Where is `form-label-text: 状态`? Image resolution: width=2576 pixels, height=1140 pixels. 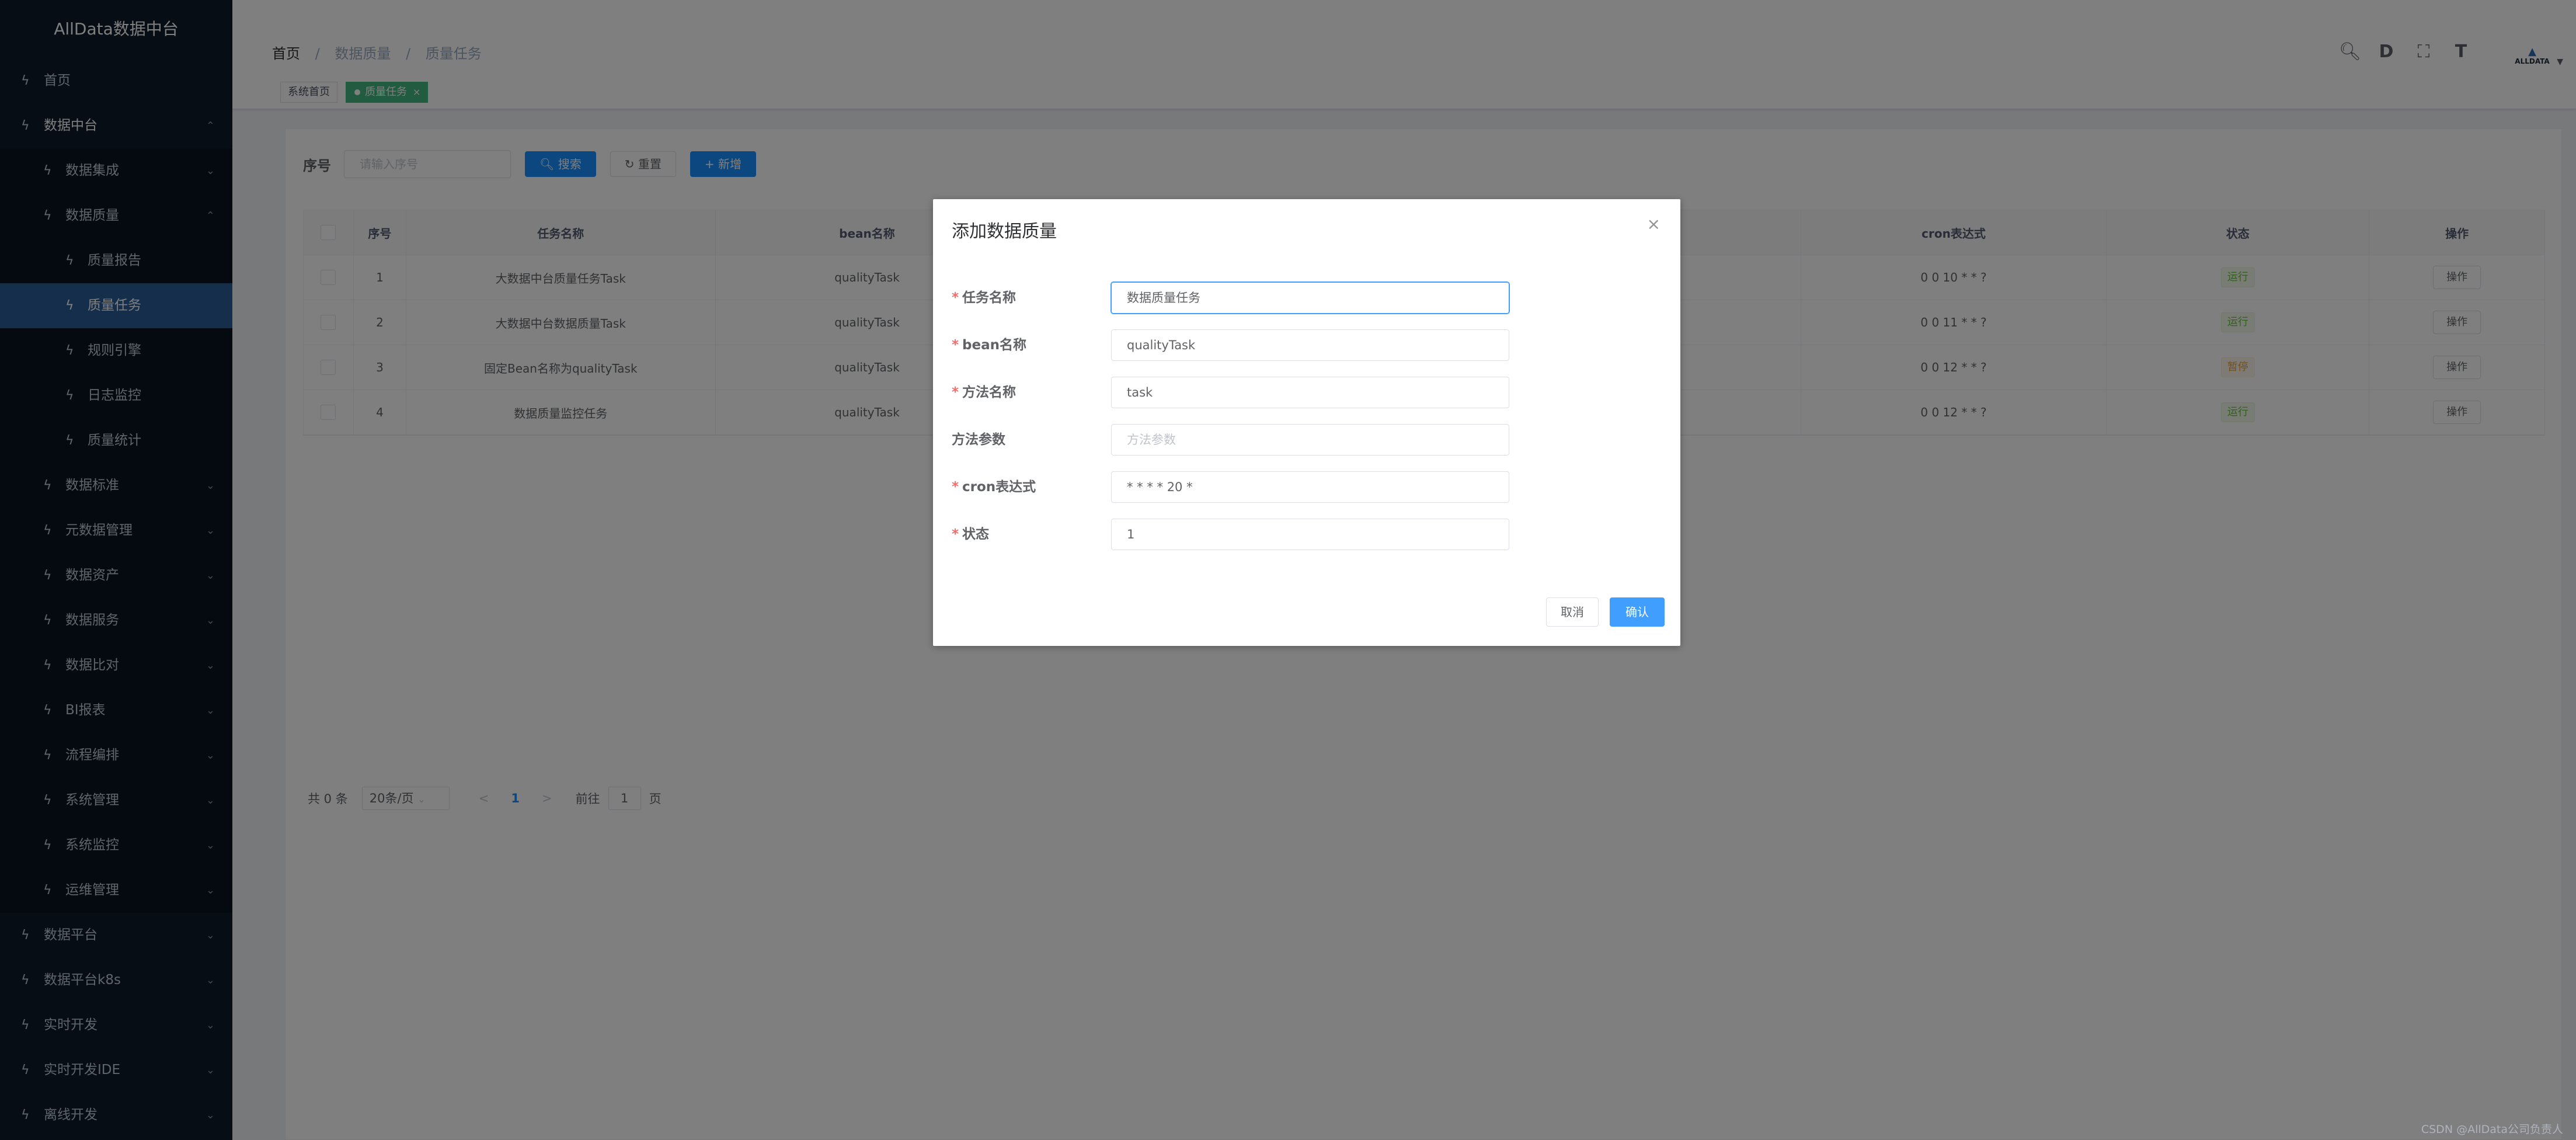 form-label-text: 状态 is located at coordinates (976, 534).